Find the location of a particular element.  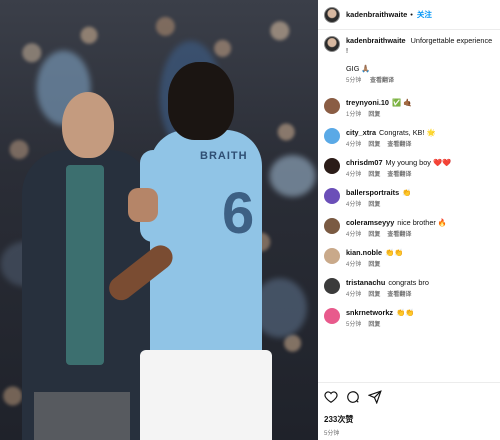

comment-username: coleramseyyy is located at coordinates (370, 222).